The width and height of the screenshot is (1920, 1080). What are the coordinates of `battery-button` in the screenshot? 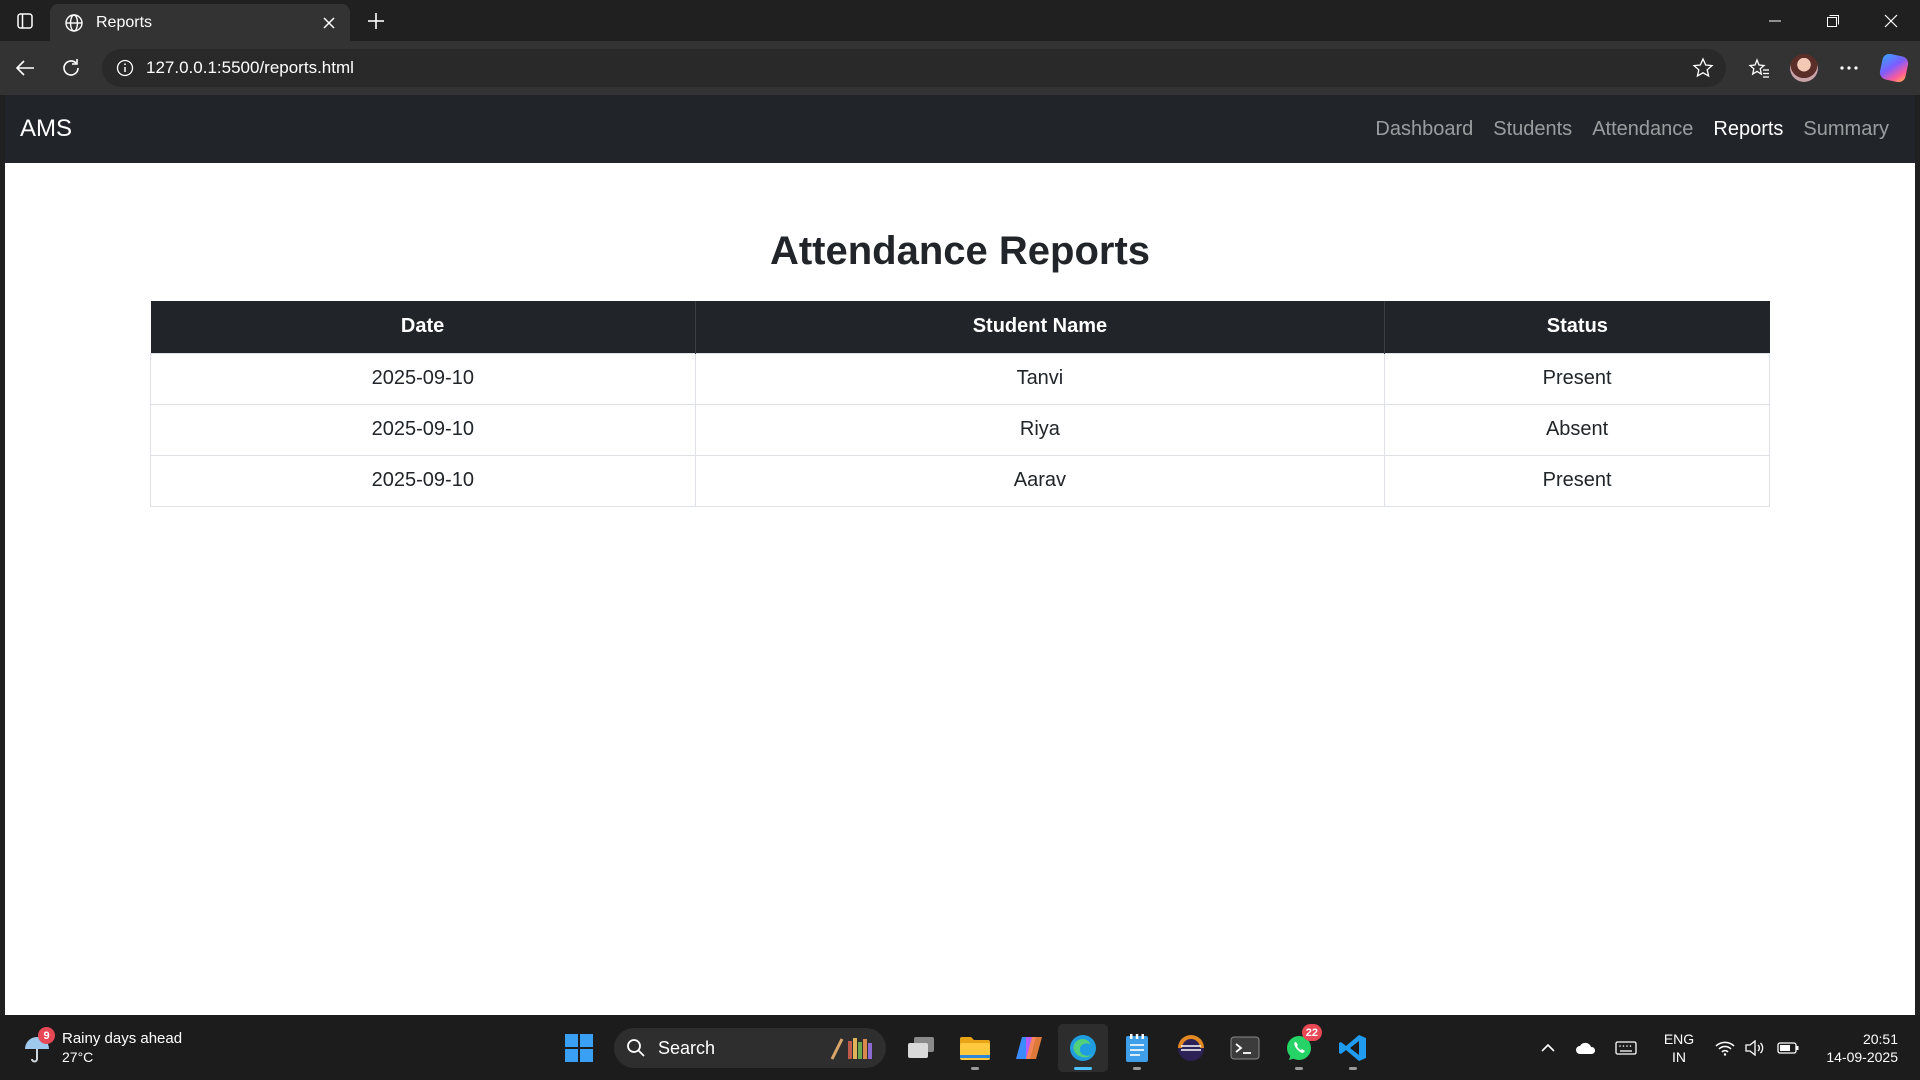 It's located at (1788, 1047).